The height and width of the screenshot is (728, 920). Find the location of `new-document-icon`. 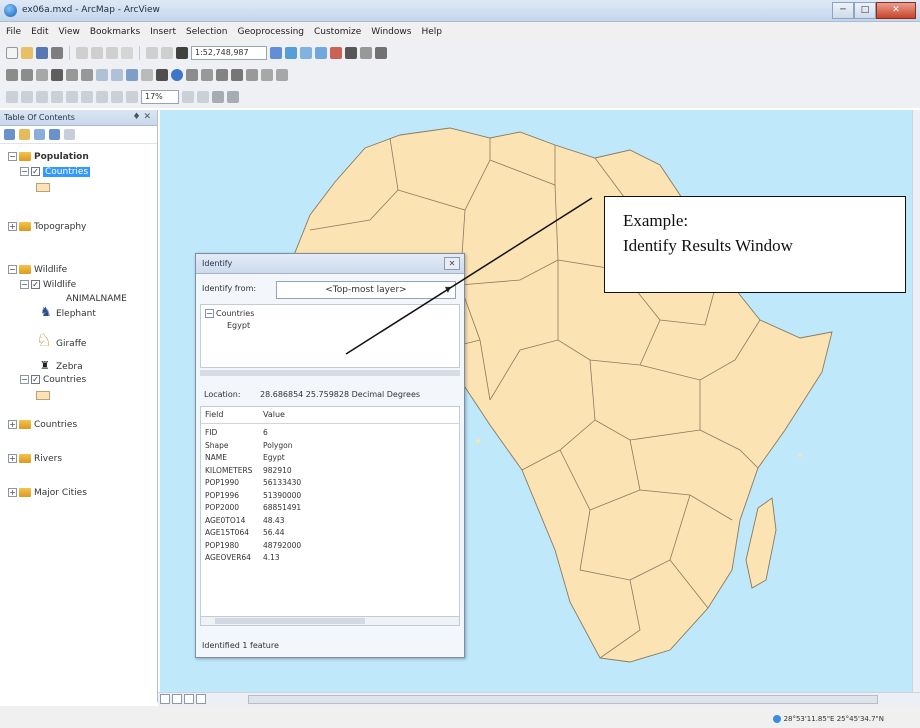

new-document-icon is located at coordinates (12, 53).